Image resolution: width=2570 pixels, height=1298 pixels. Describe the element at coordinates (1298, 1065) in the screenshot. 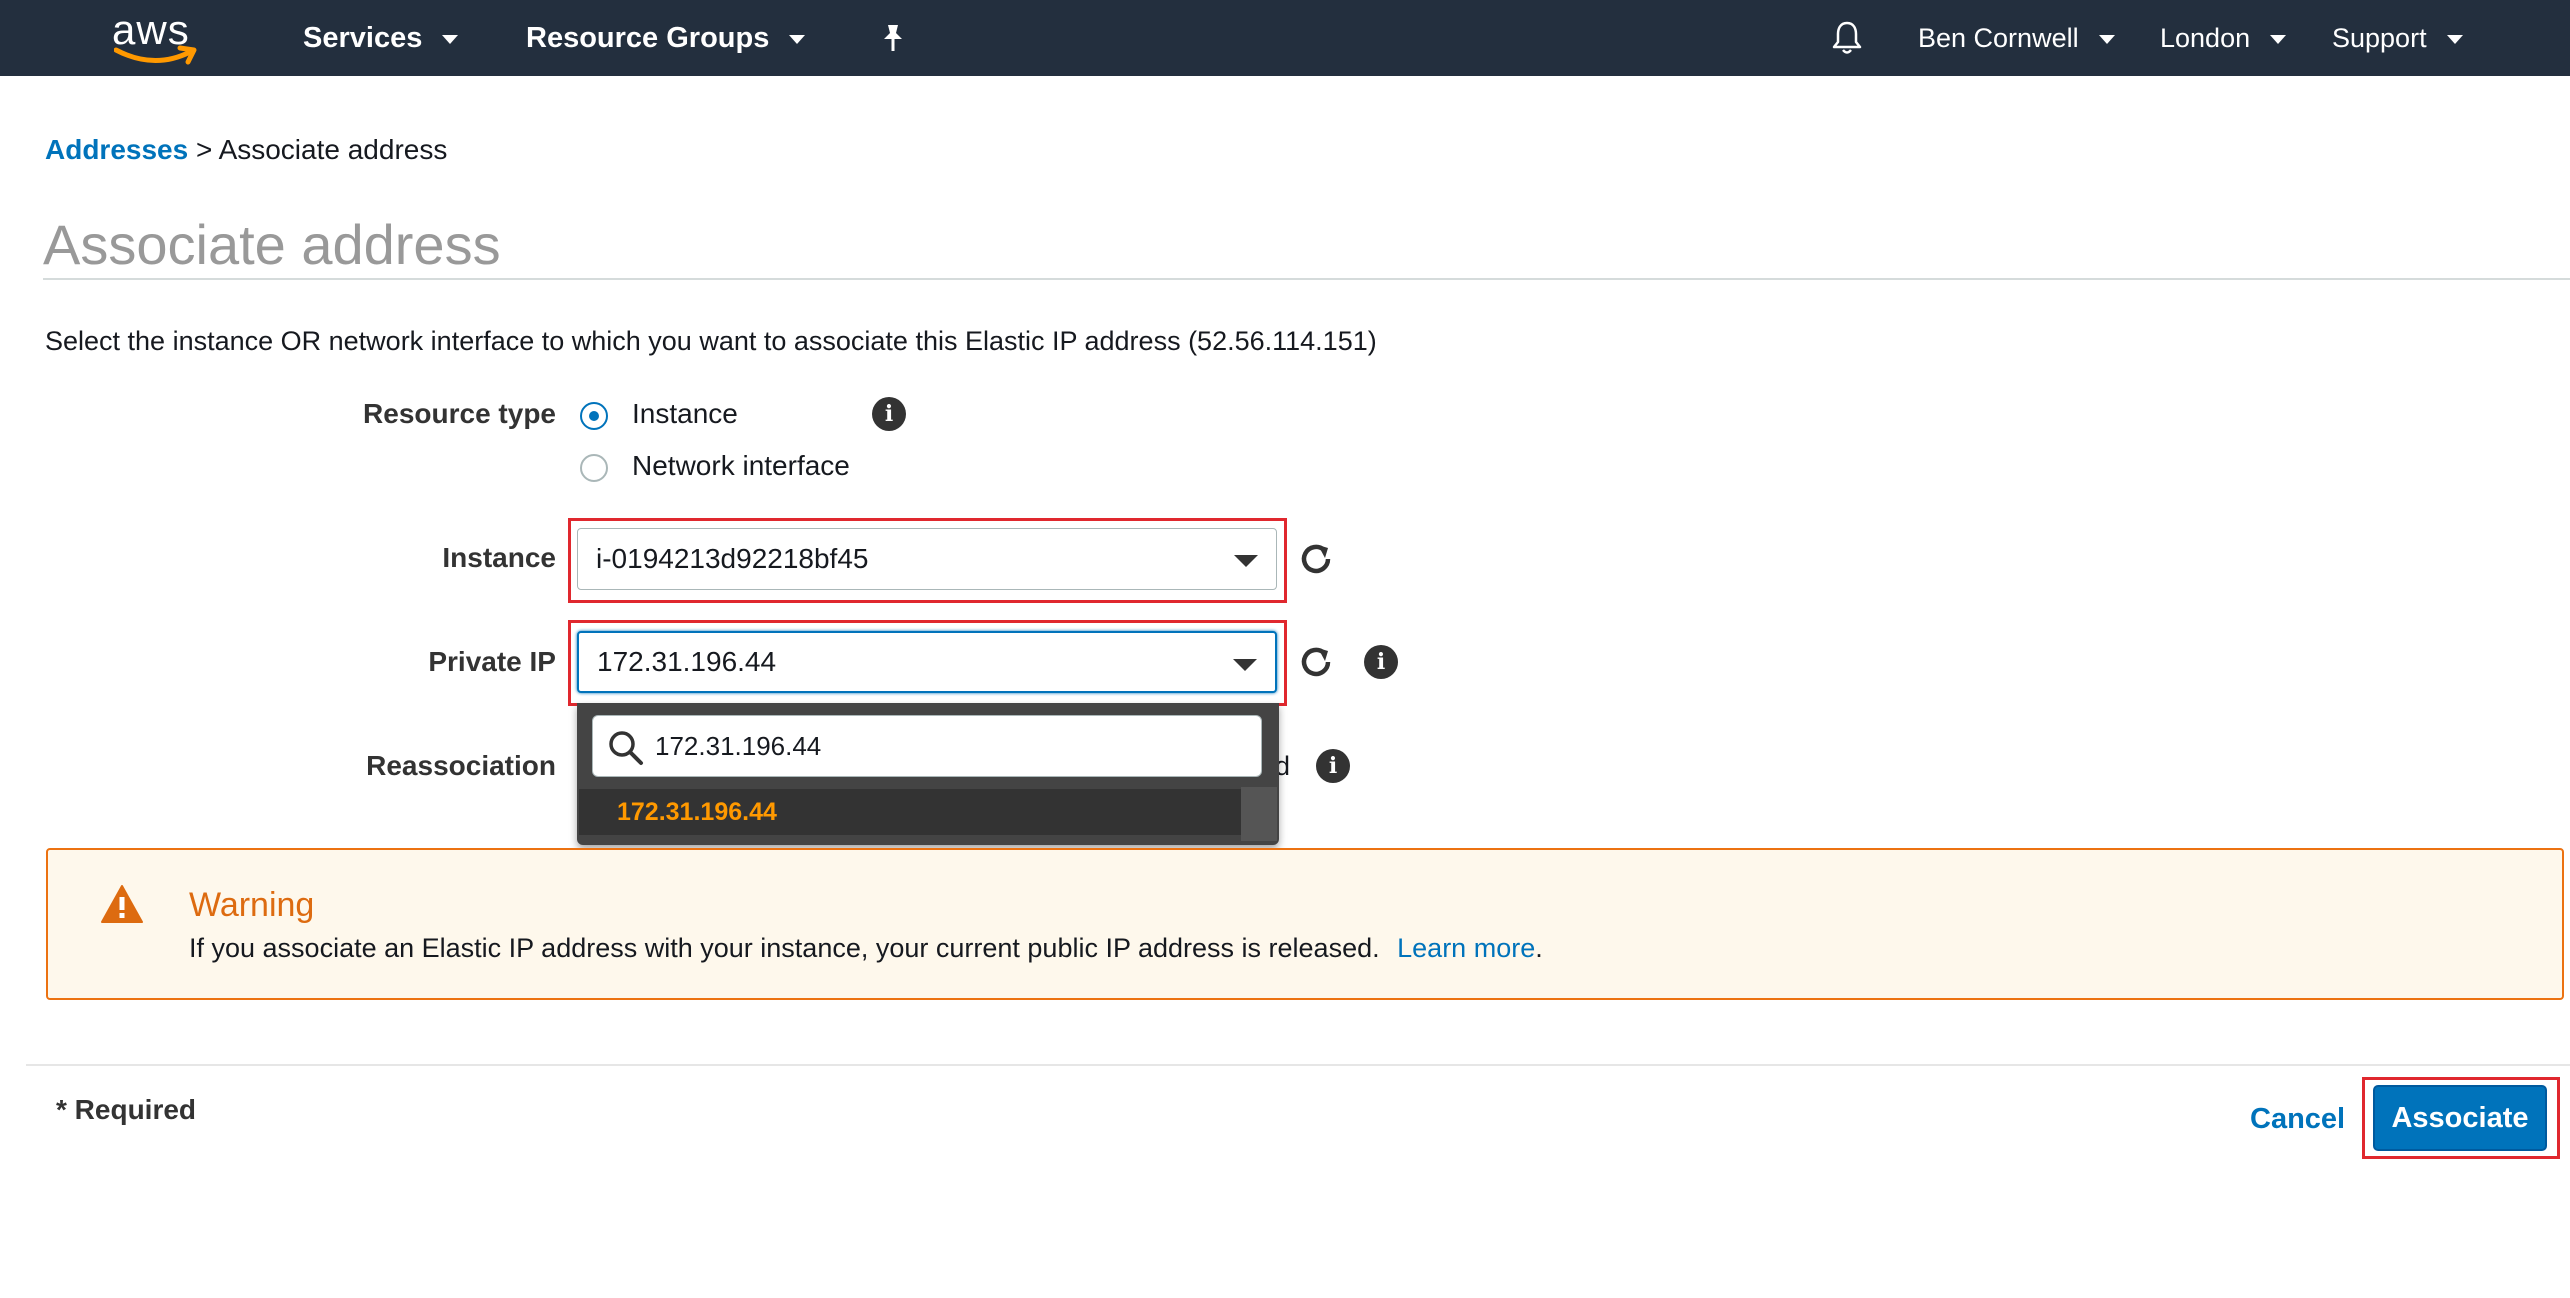

I see `footer-divider` at that location.